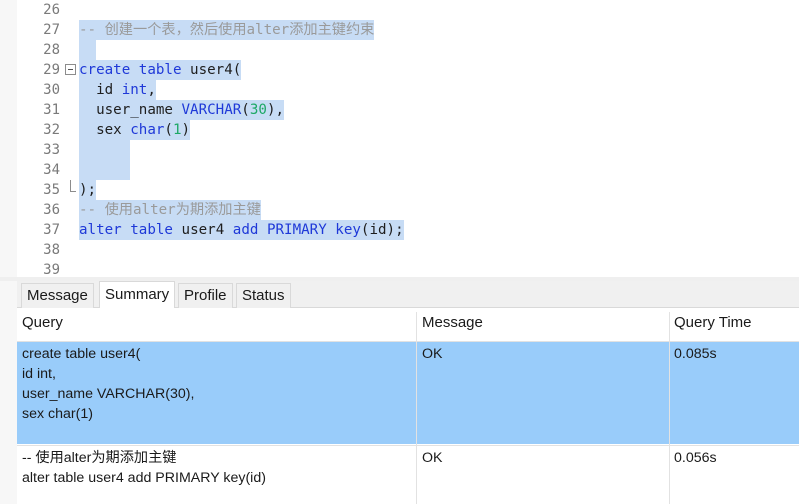 The height and width of the screenshot is (504, 799). Describe the element at coordinates (399, 130) in the screenshot. I see `code-line: 32 sex char(1)` at that location.